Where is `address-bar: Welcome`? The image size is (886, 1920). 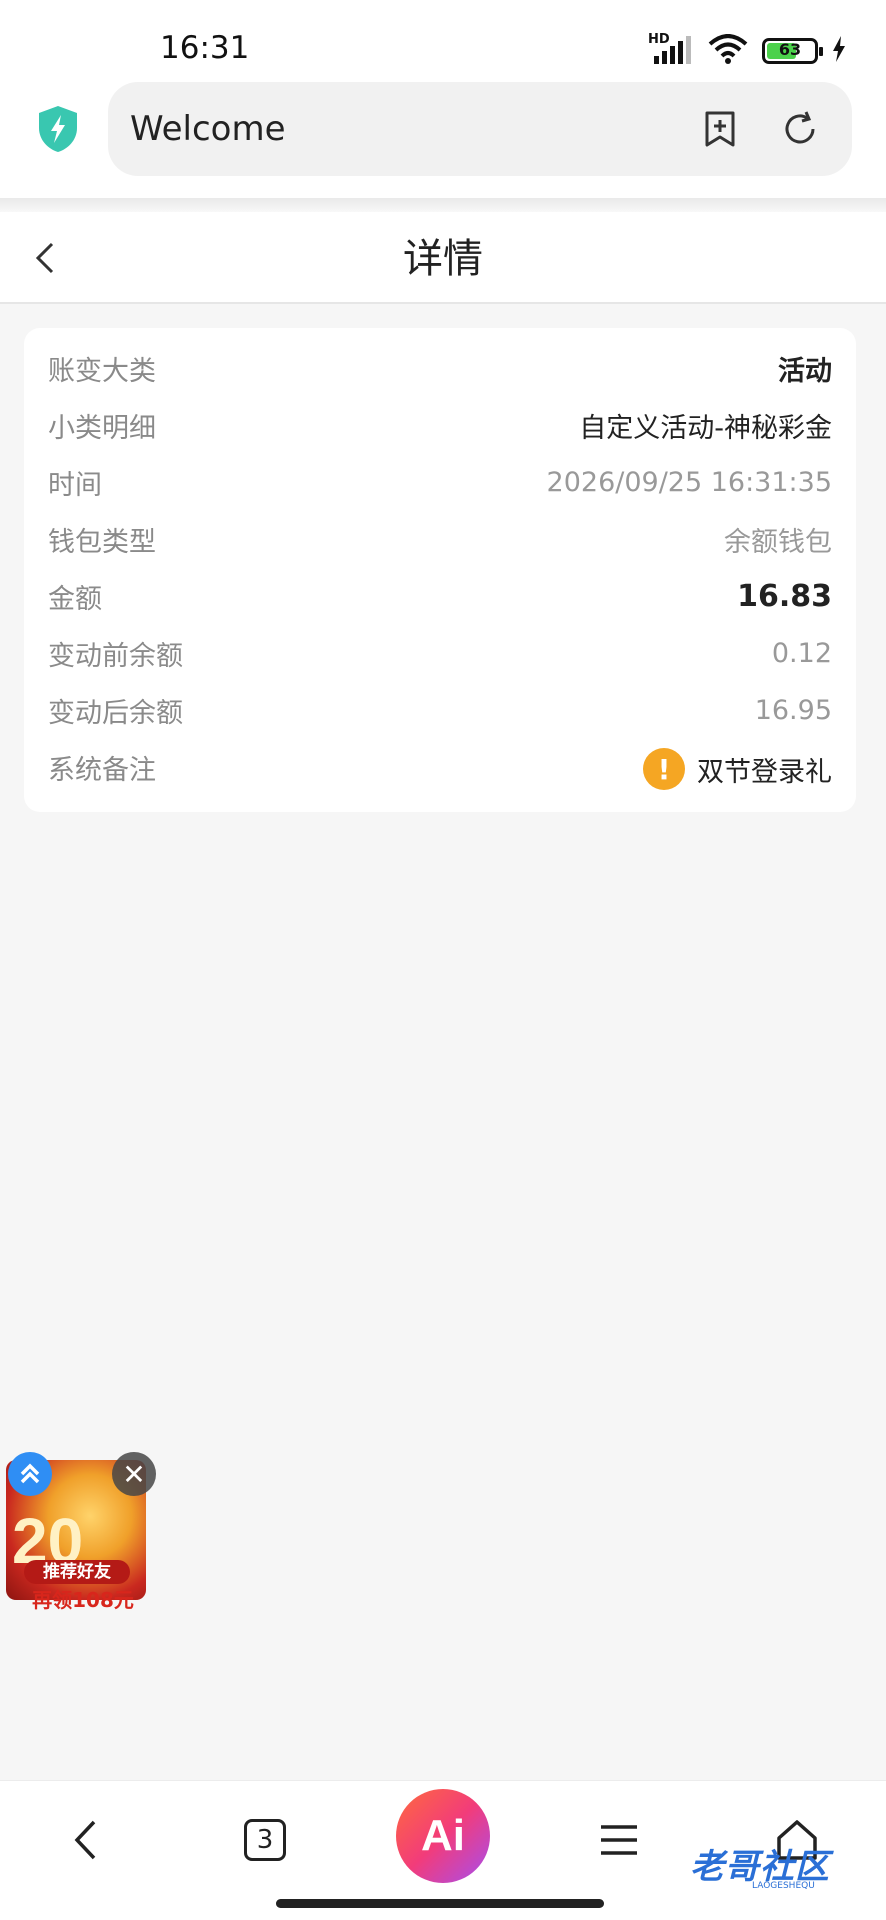
address-bar: Welcome is located at coordinates (480, 129).